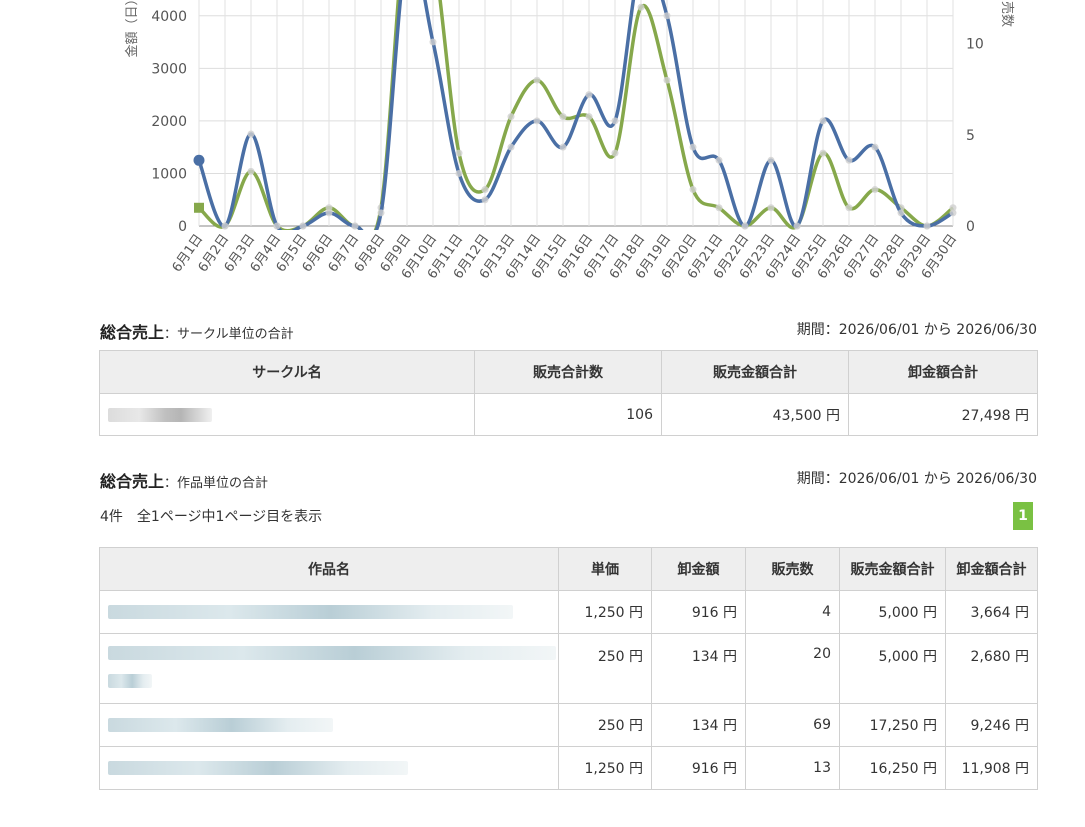 The height and width of the screenshot is (827, 1085). I want to click on circle-subtitle: ：サークル単位の合計, so click(229, 334).